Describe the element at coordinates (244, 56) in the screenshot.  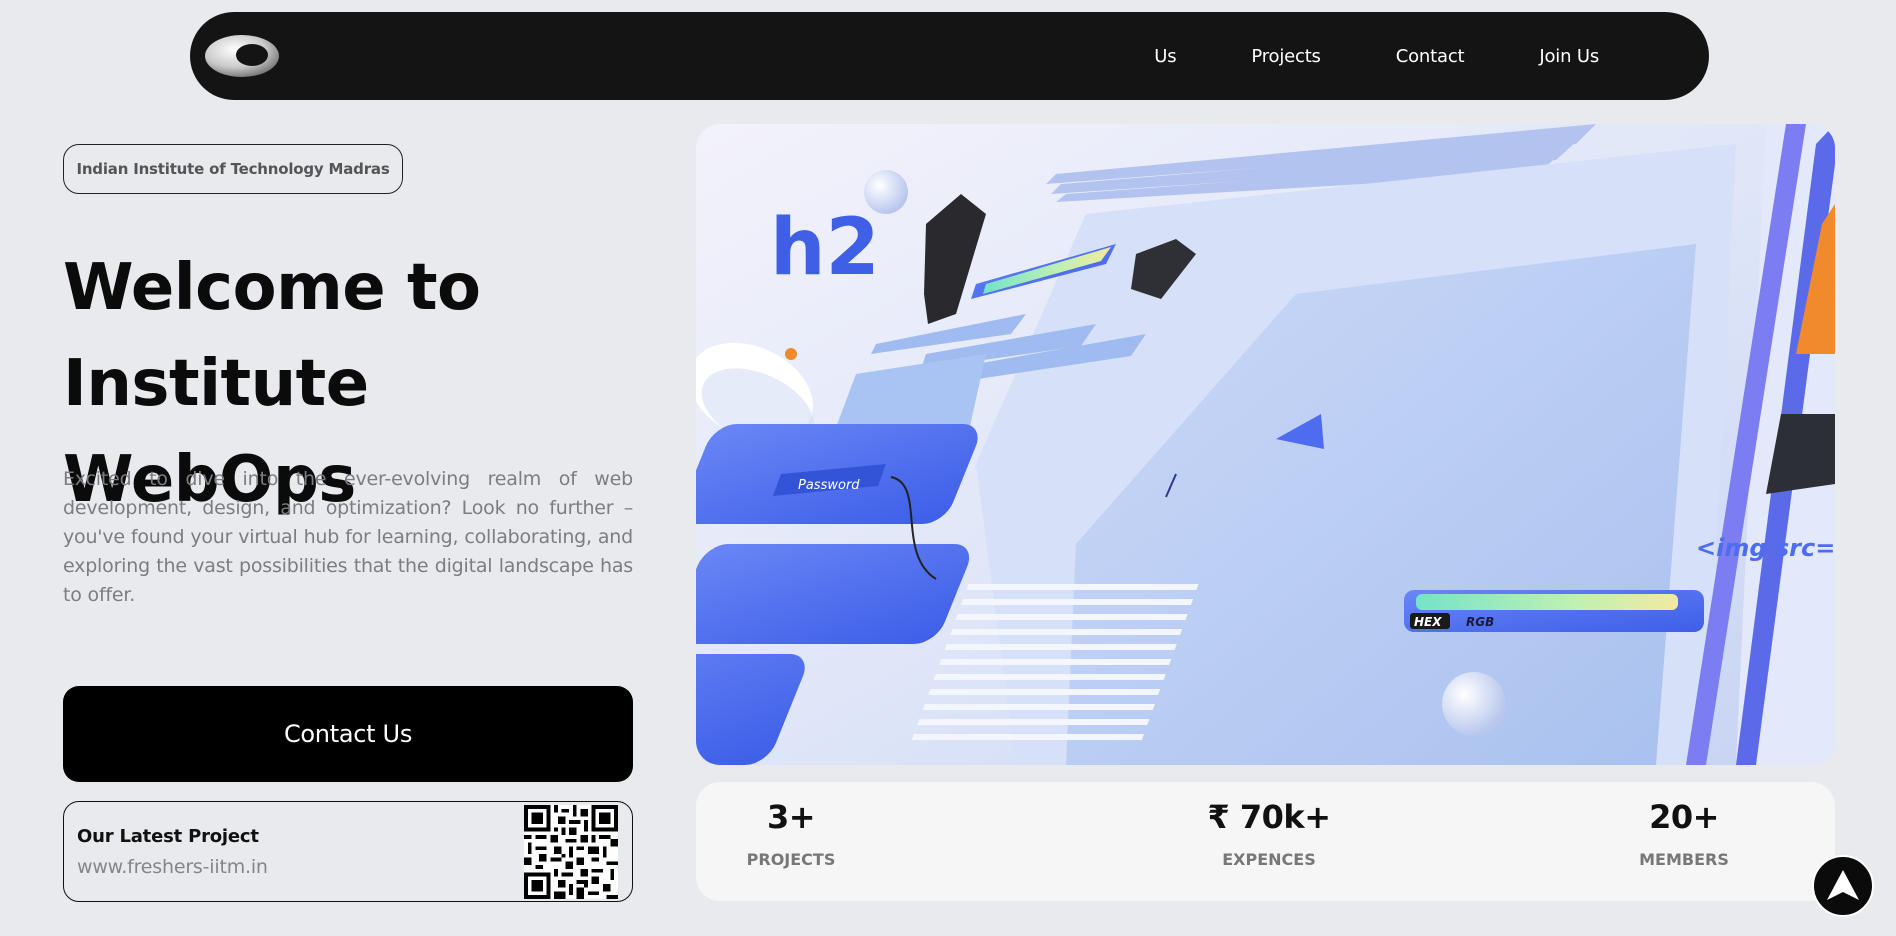
I see `eye-logo-icon` at that location.